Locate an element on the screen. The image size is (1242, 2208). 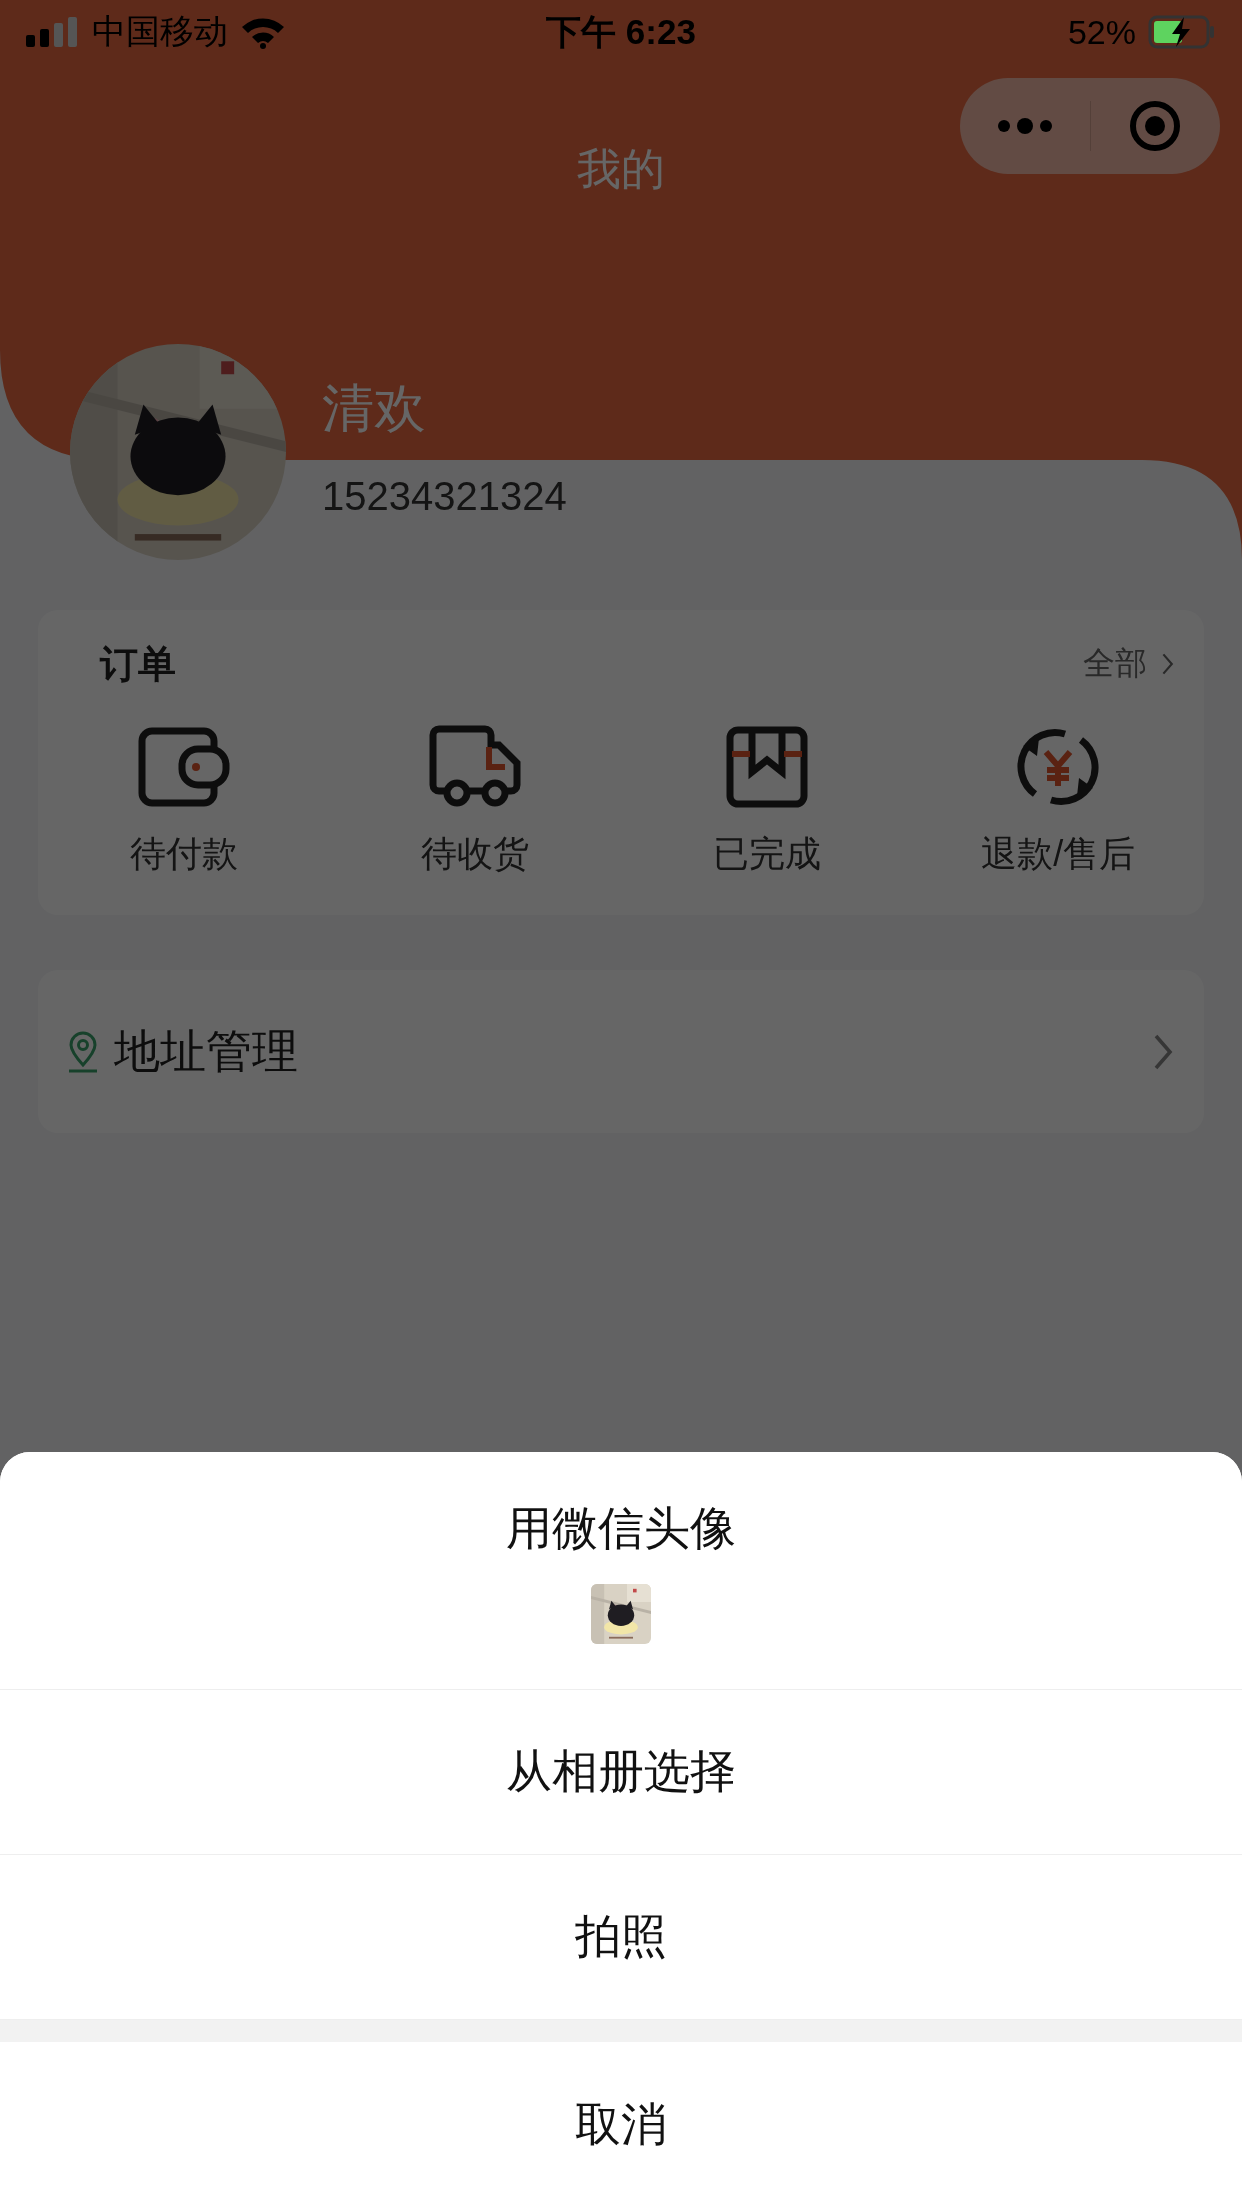
section-title: 订单 is located at coordinates (138, 664).